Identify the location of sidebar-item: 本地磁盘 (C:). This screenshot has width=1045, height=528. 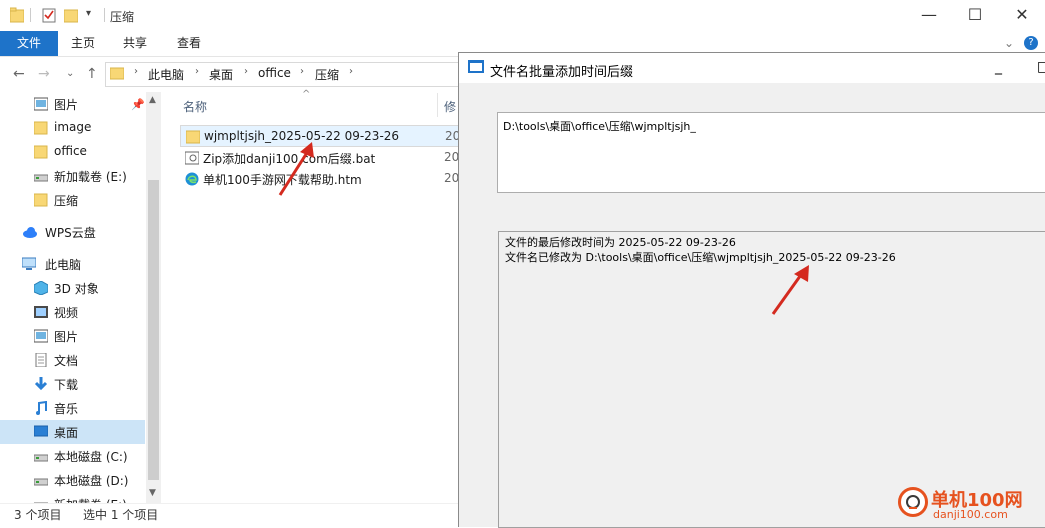
(72, 456).